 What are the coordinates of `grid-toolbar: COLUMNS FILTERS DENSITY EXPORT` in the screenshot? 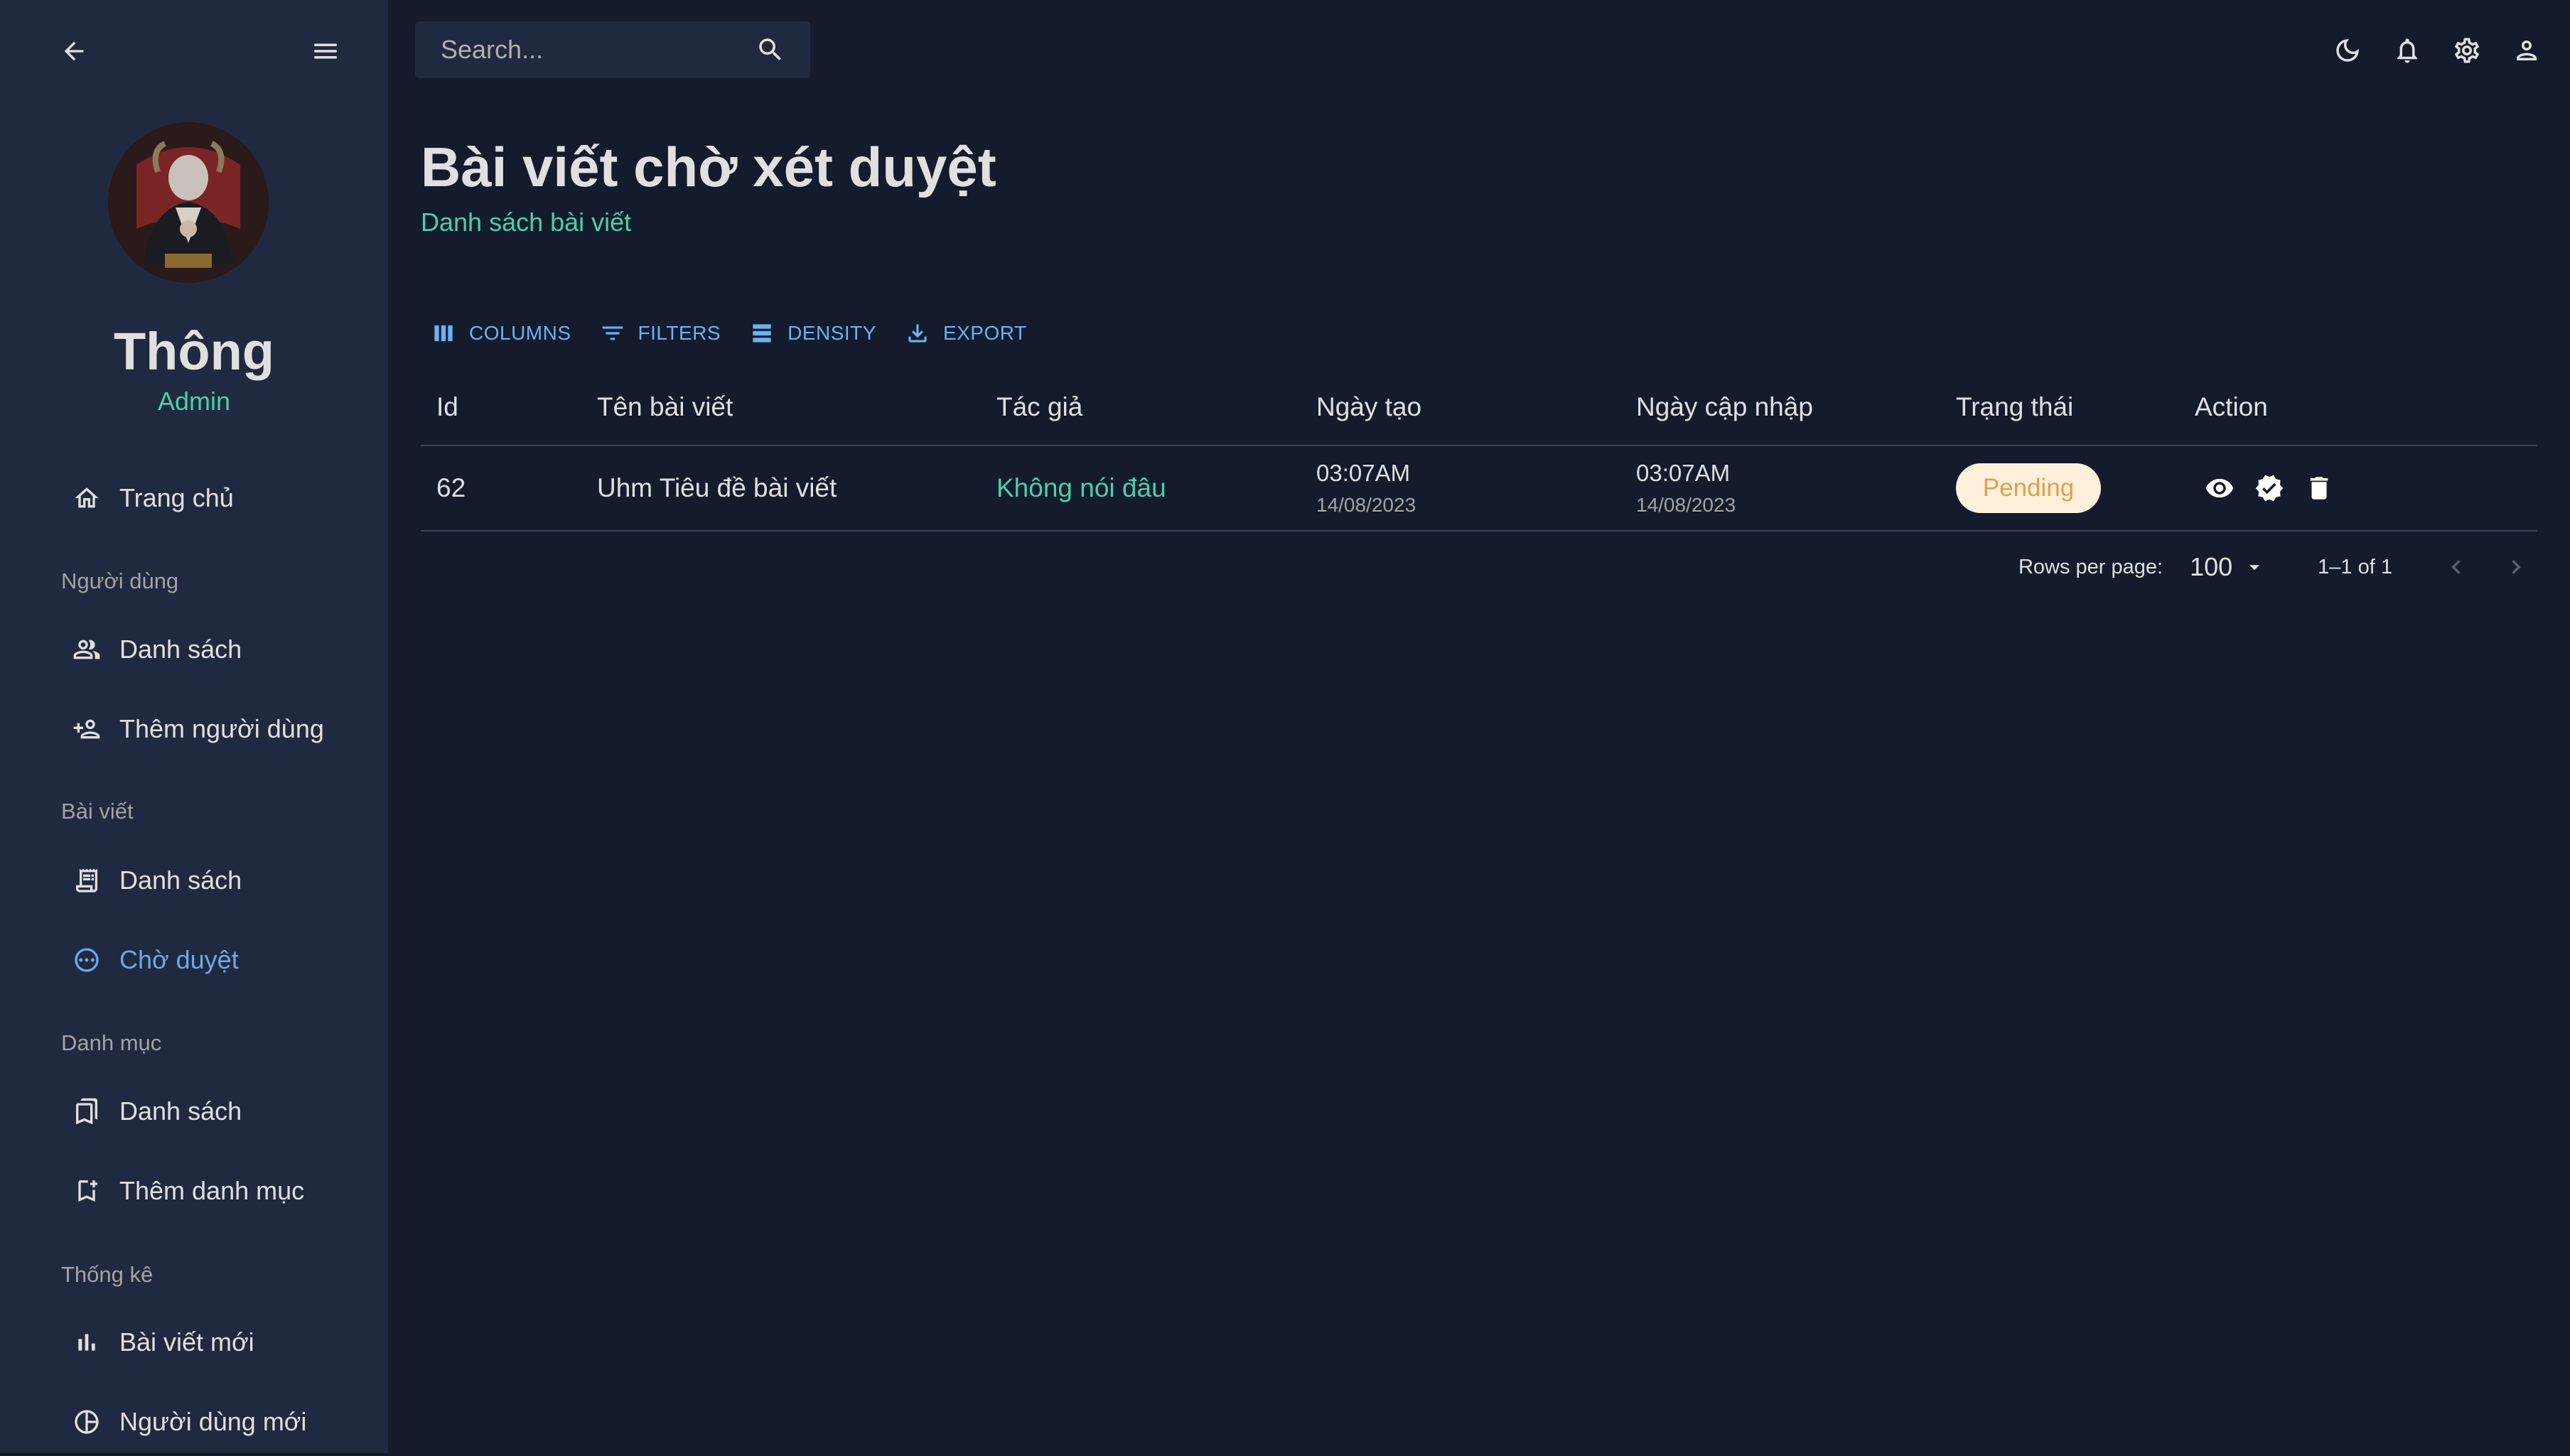 It's located at (741, 334).